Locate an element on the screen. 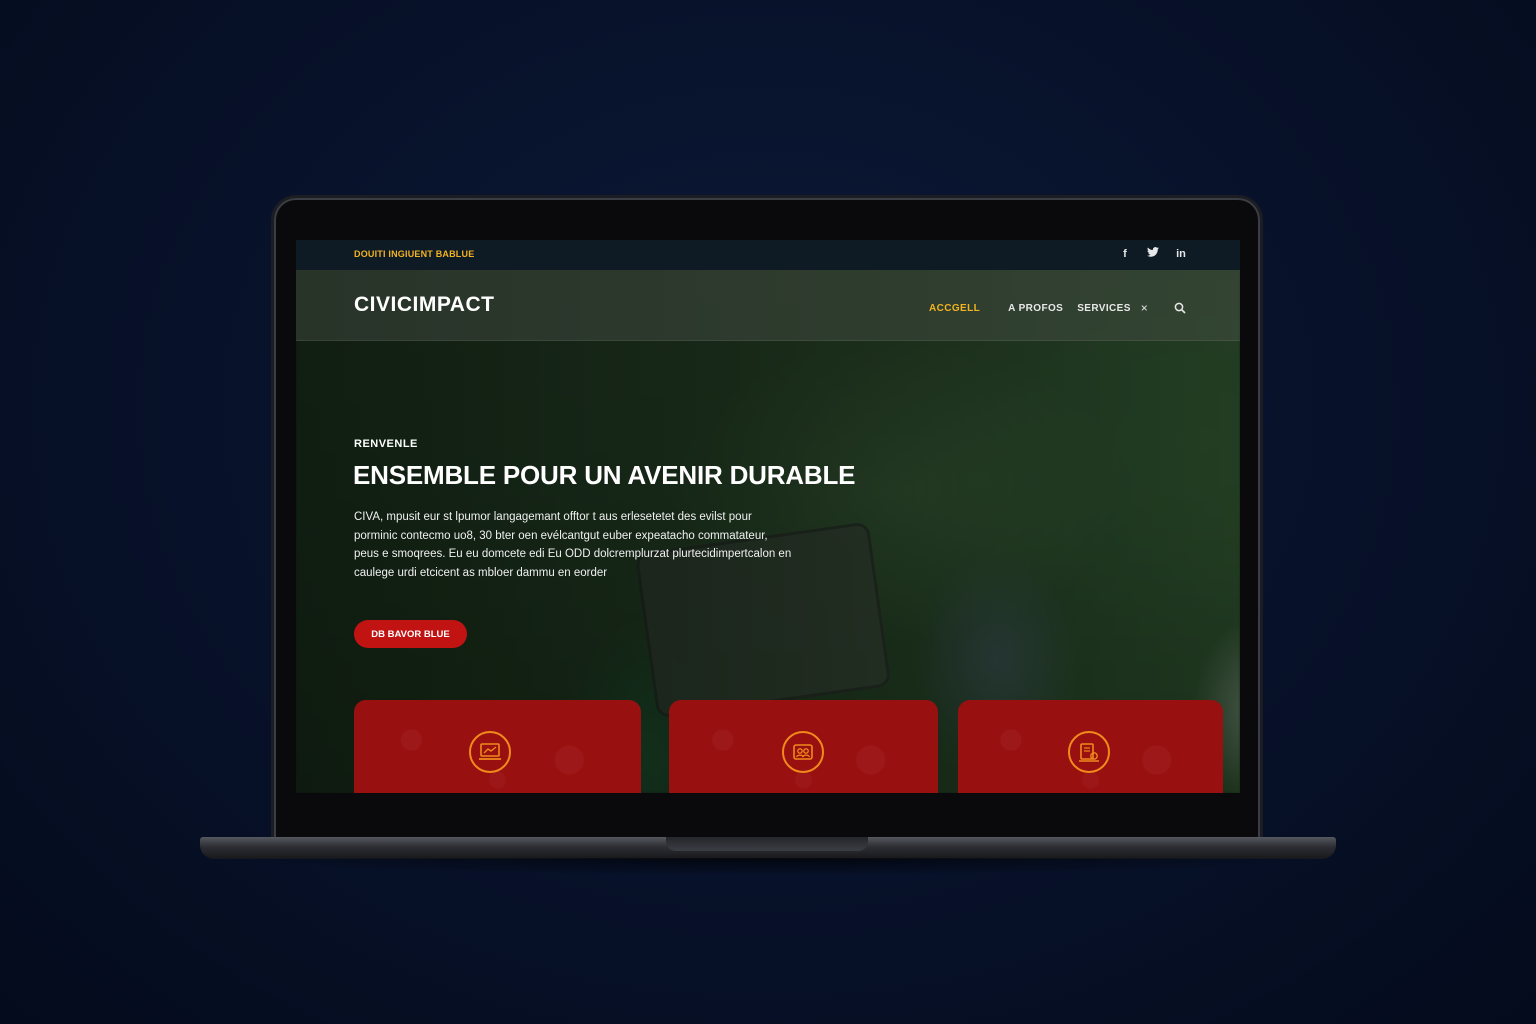  facebook-icon: f is located at coordinates (1125, 254).